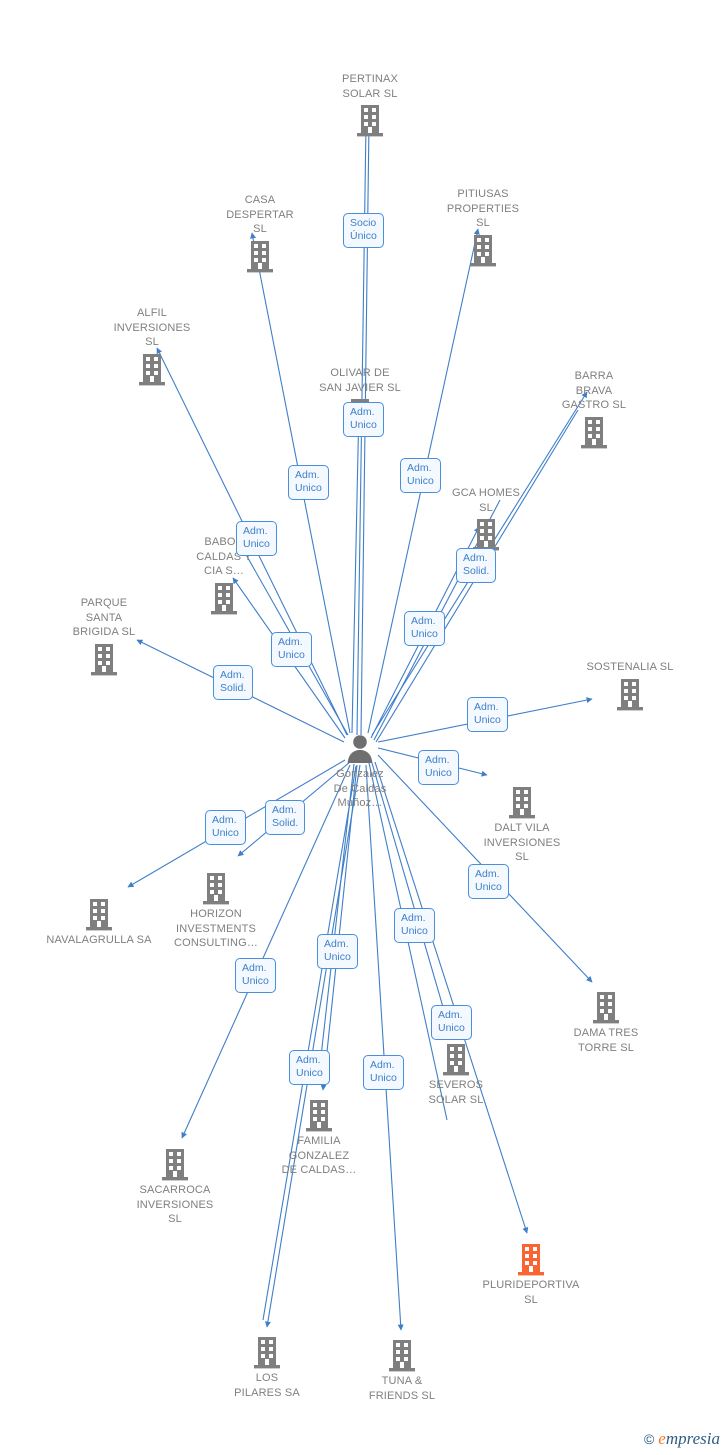 The height and width of the screenshot is (1455, 728). What do you see at coordinates (256, 538) in the screenshot?
I see `edge-label-alfil: Adm. Unico` at bounding box center [256, 538].